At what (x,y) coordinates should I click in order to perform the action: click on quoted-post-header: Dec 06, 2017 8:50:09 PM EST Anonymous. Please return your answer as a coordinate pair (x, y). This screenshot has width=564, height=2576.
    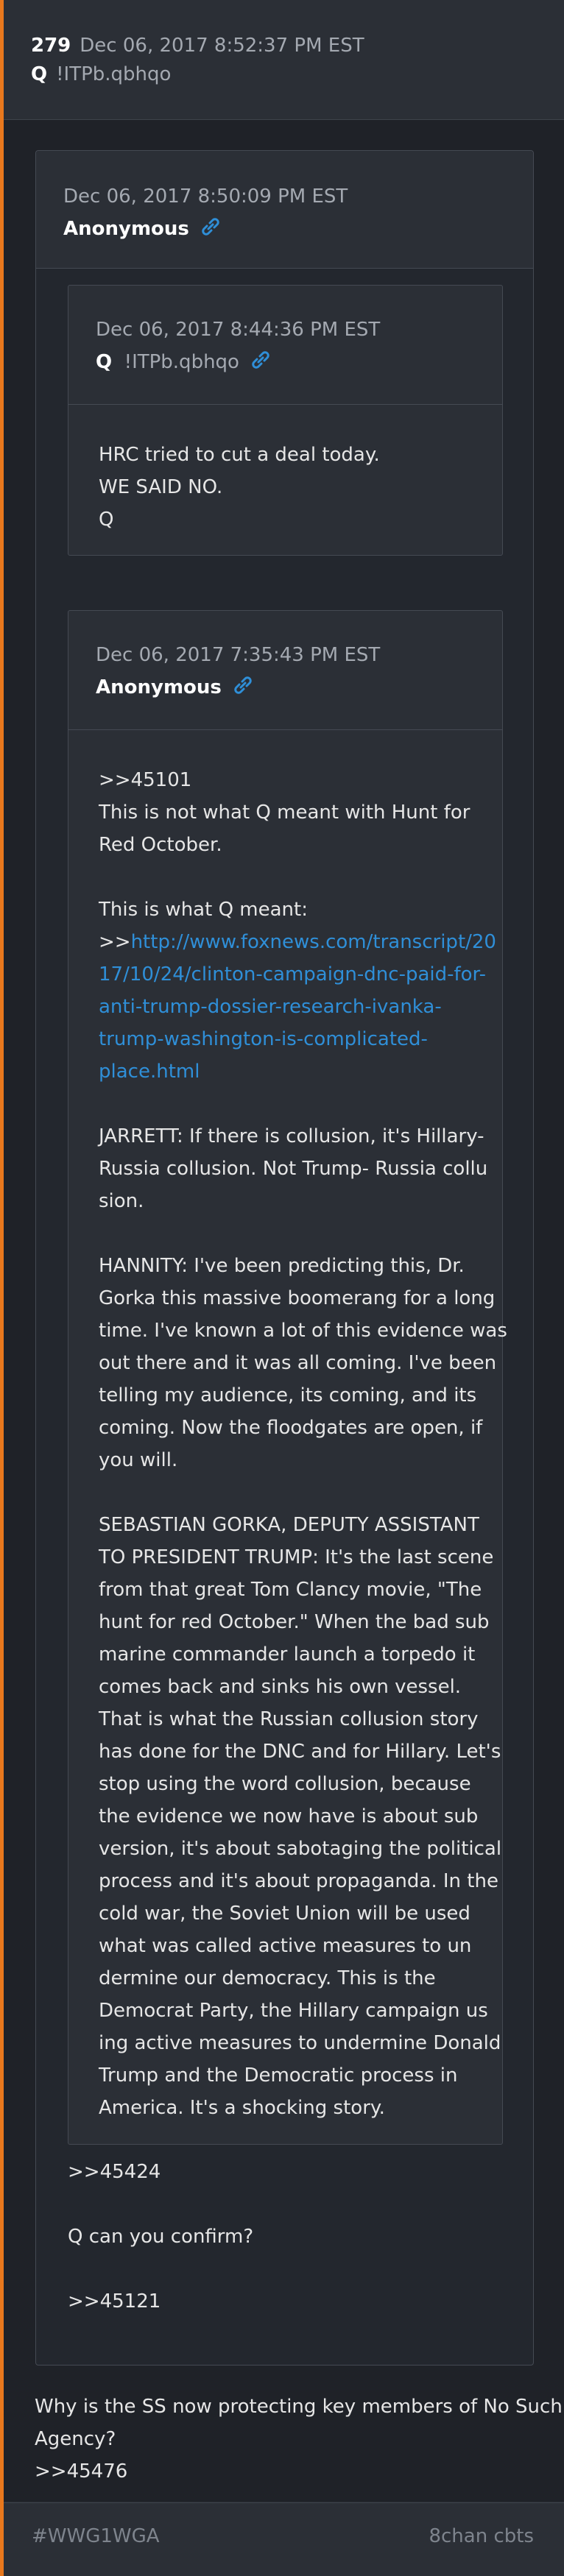
    Looking at the image, I should click on (284, 210).